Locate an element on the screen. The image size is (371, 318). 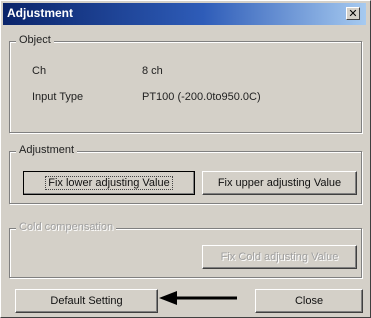
fix-upper-adjusting-value-button: Fix upper adjusting Value is located at coordinates (279, 183).